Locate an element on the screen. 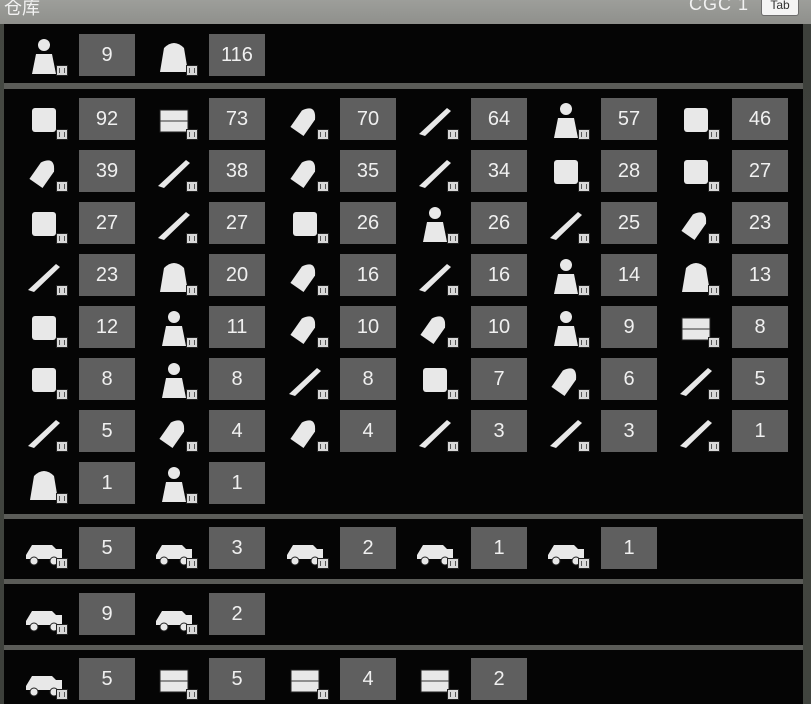  crane-truck-icon is located at coordinates (45, 615).